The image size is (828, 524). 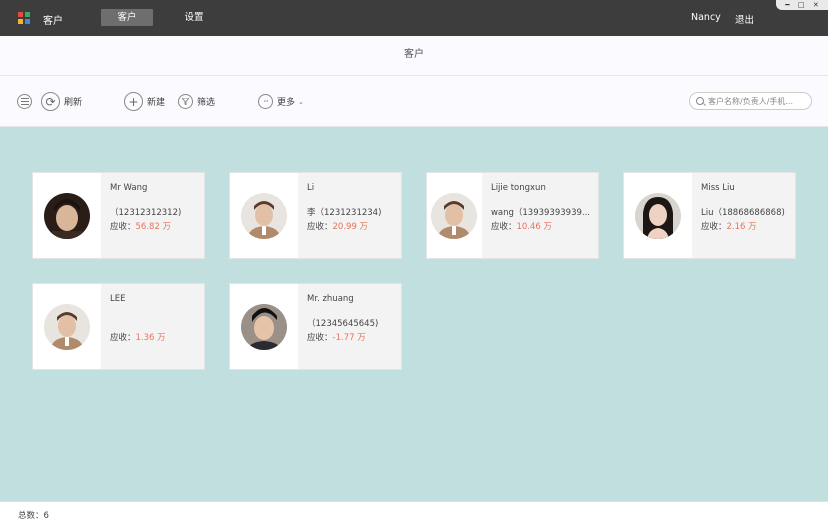 What do you see at coordinates (706, 17) in the screenshot?
I see `user-name: Nancy` at bounding box center [706, 17].